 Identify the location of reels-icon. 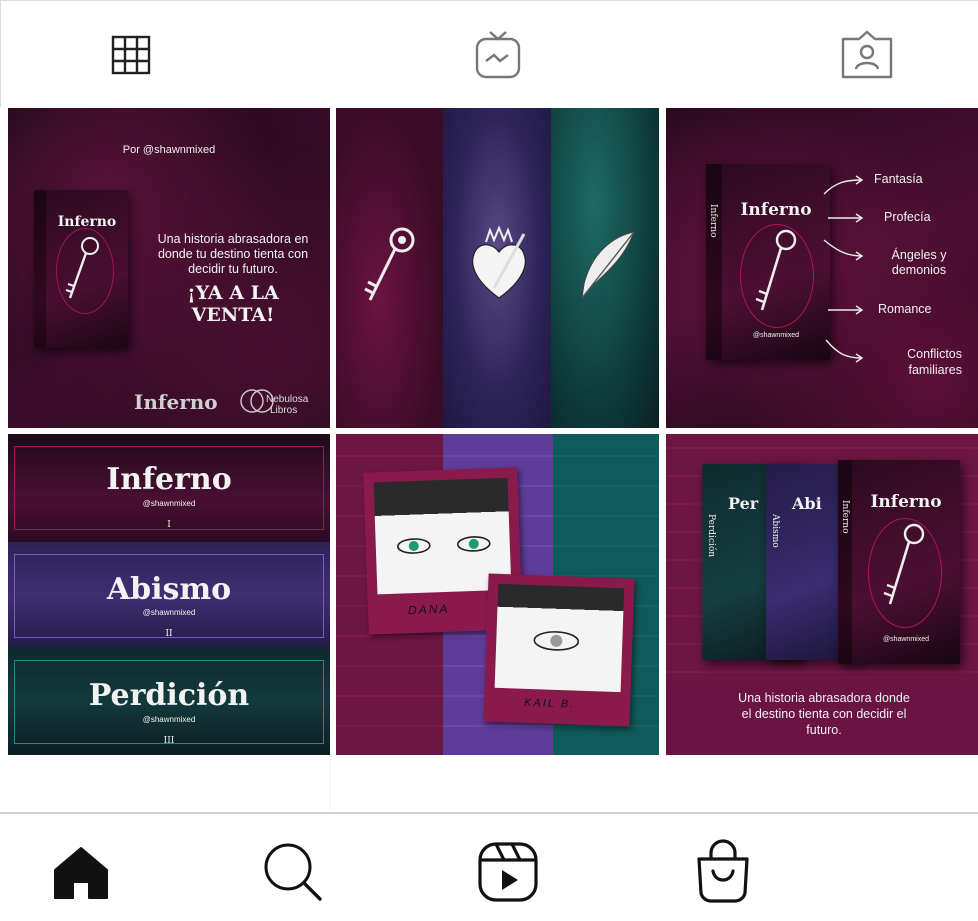
(508, 872).